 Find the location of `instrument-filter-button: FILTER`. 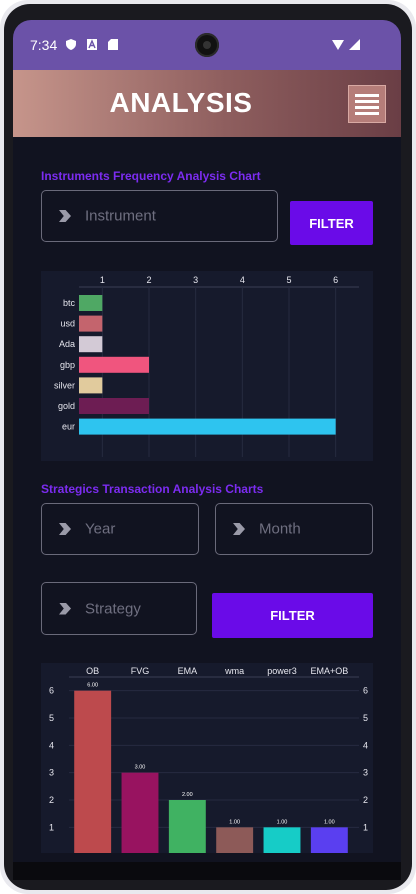

instrument-filter-button: FILTER is located at coordinates (331, 223).